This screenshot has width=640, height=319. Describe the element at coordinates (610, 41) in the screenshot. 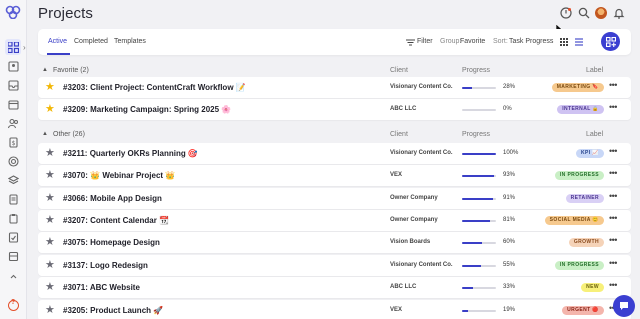

I see `new-project-button` at that location.